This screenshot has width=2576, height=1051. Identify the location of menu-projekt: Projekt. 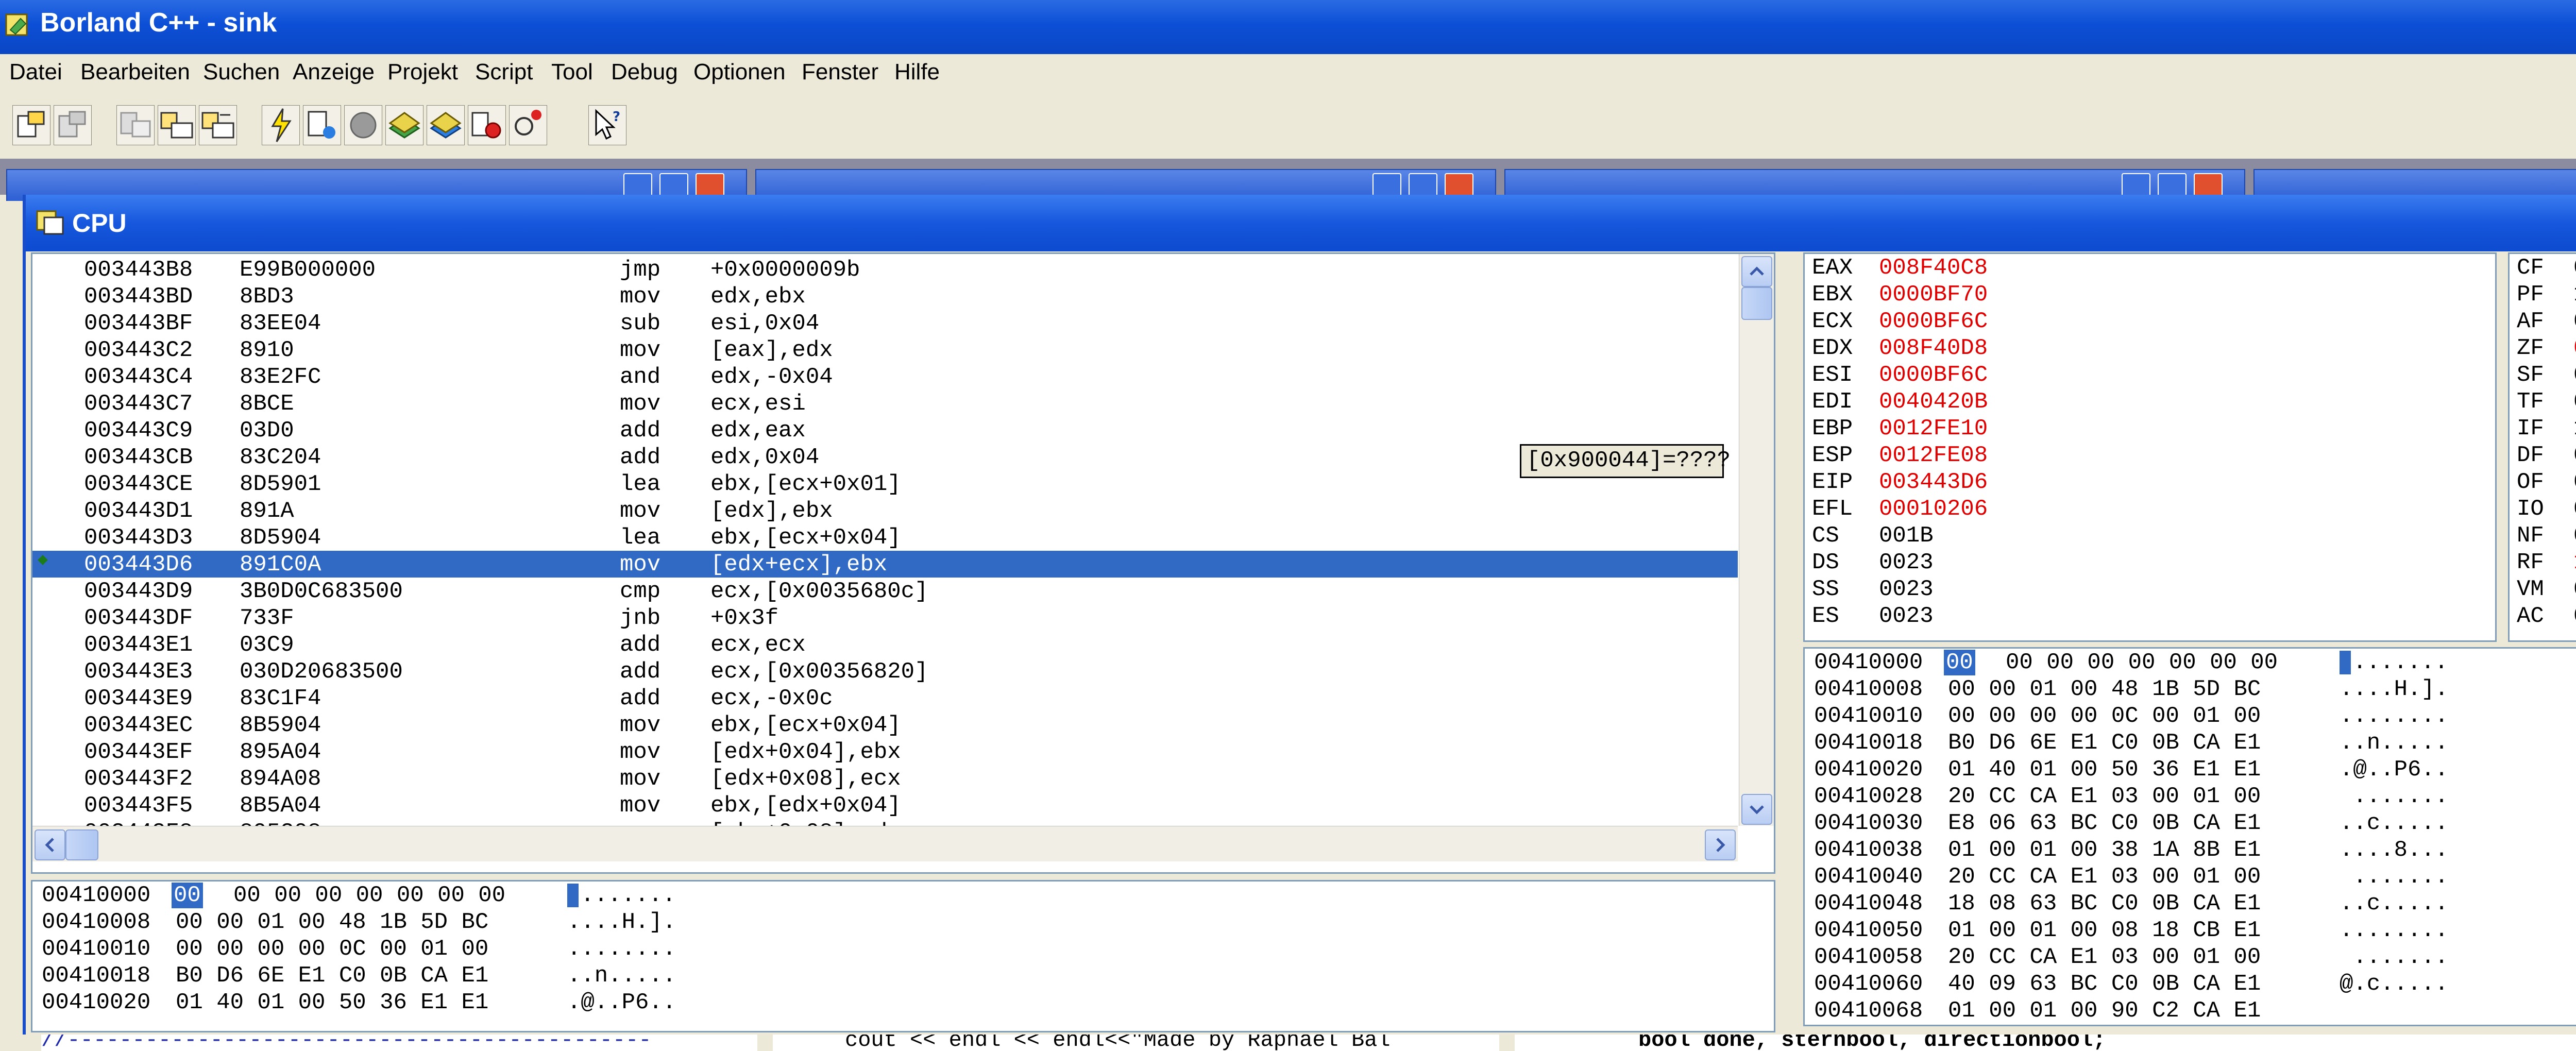
(422, 72).